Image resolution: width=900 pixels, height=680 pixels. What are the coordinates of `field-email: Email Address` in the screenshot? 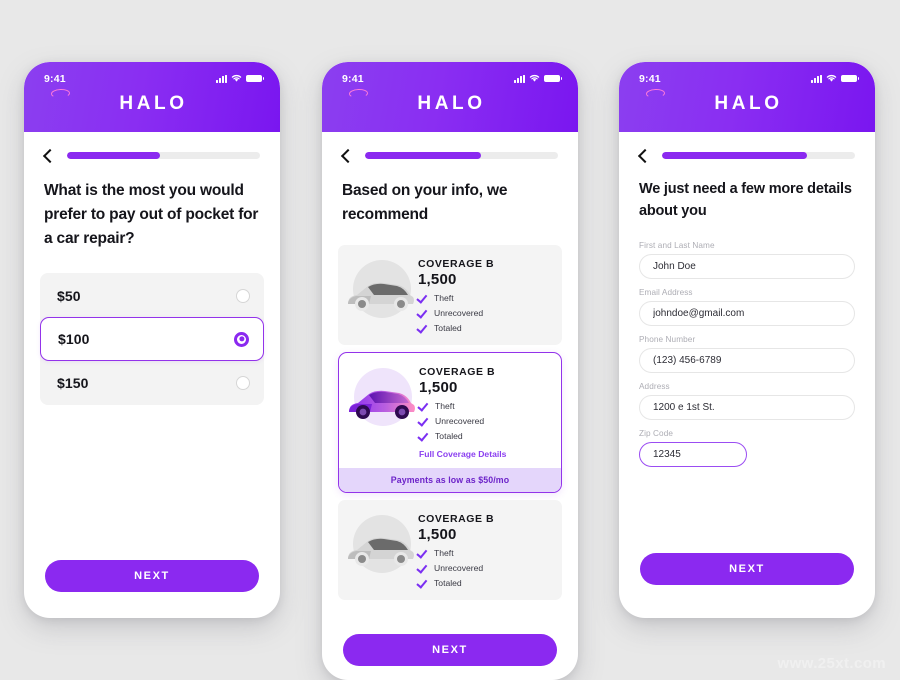 It's located at (747, 307).